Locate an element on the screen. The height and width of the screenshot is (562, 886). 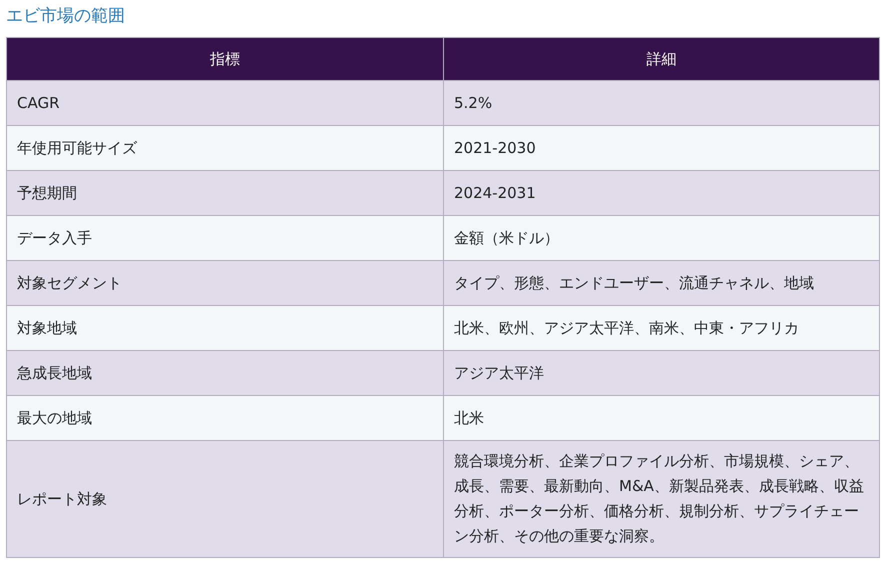
table-cell: タイプ、形態、エンドユーザー、流通チャネル、地域 is located at coordinates (662, 283).